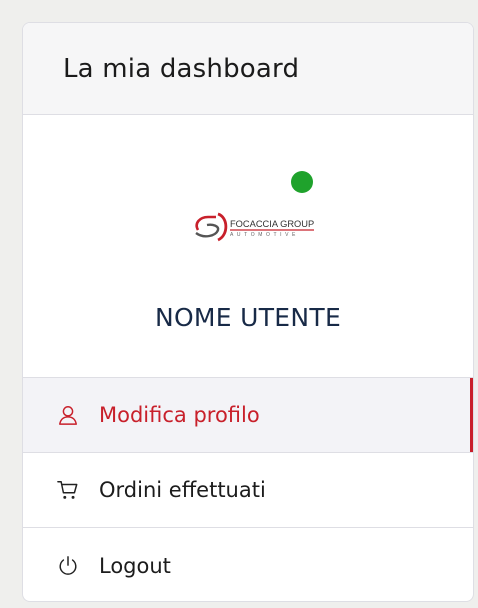 Image resolution: width=478 pixels, height=608 pixels. I want to click on company-logo: FOCACCIA GROUP AUTOMOTIVE, so click(254, 227).